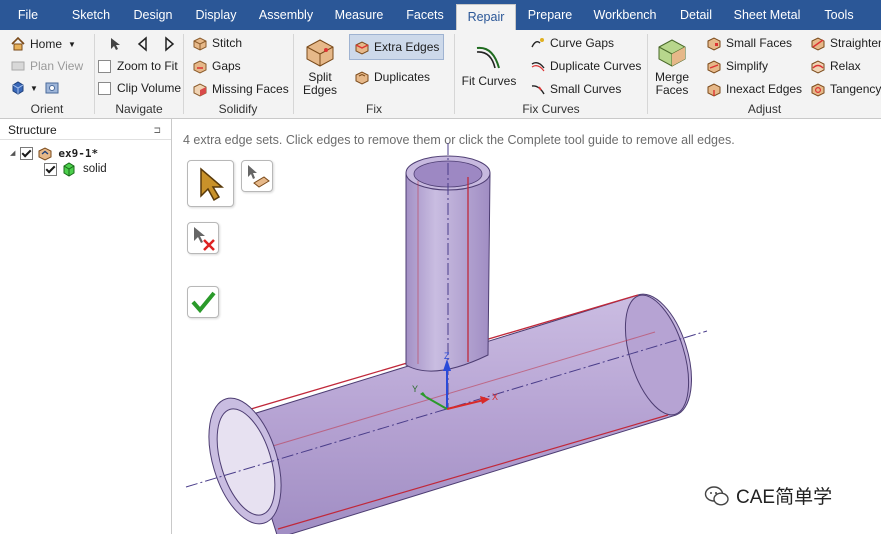 Image resolution: width=881 pixels, height=534 pixels. What do you see at coordinates (714, 67) in the screenshot?
I see `simplify-icon` at bounding box center [714, 67].